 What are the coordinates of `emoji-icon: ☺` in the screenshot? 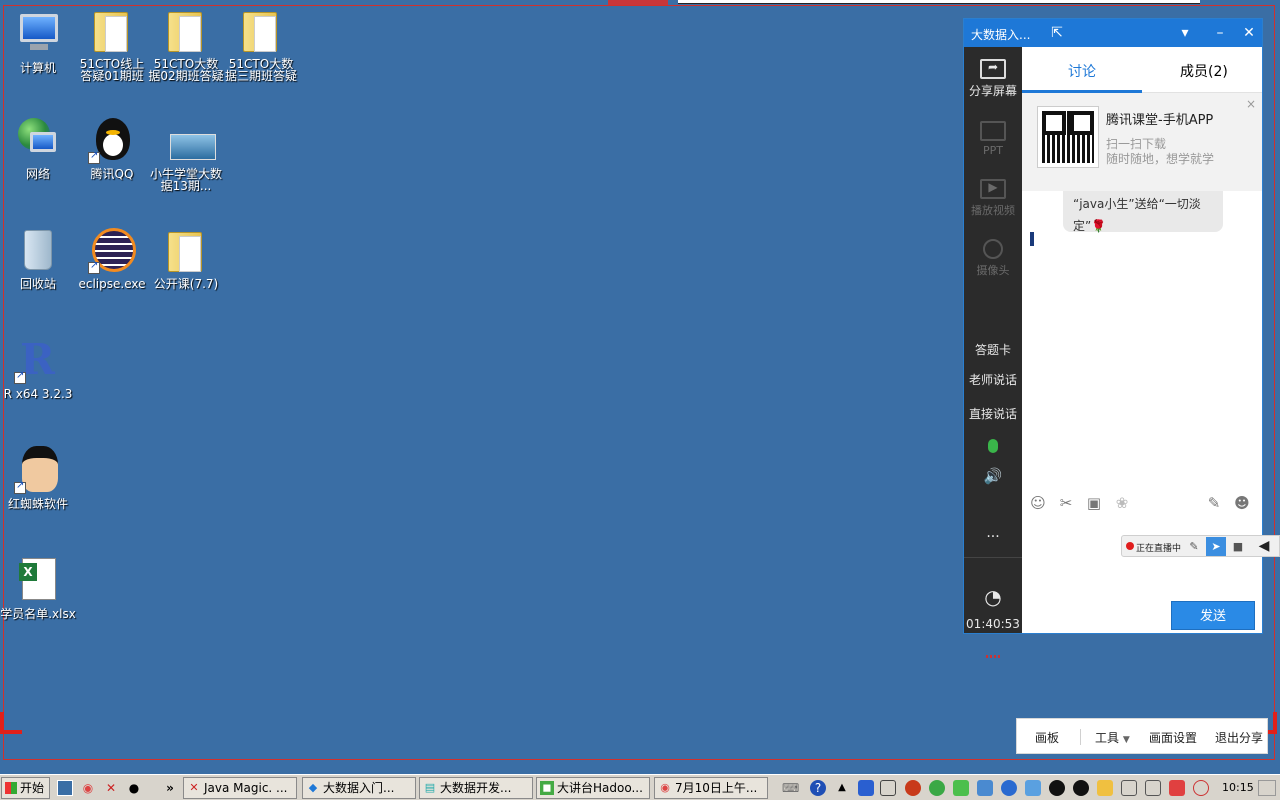 It's located at (1038, 503).